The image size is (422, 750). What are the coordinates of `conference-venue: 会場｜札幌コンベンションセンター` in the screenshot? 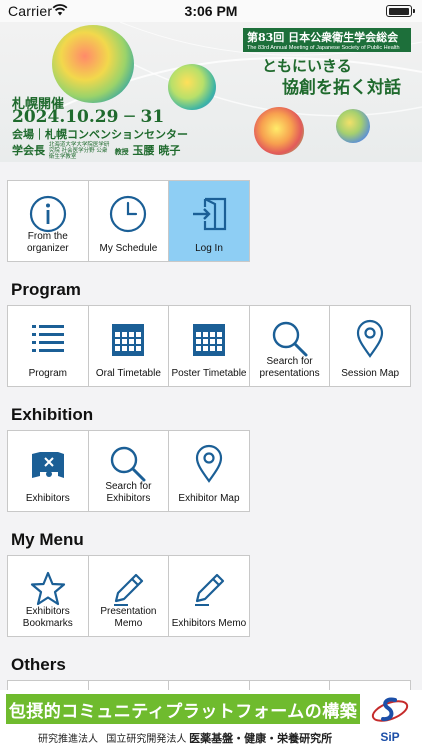 It's located at (100, 134).